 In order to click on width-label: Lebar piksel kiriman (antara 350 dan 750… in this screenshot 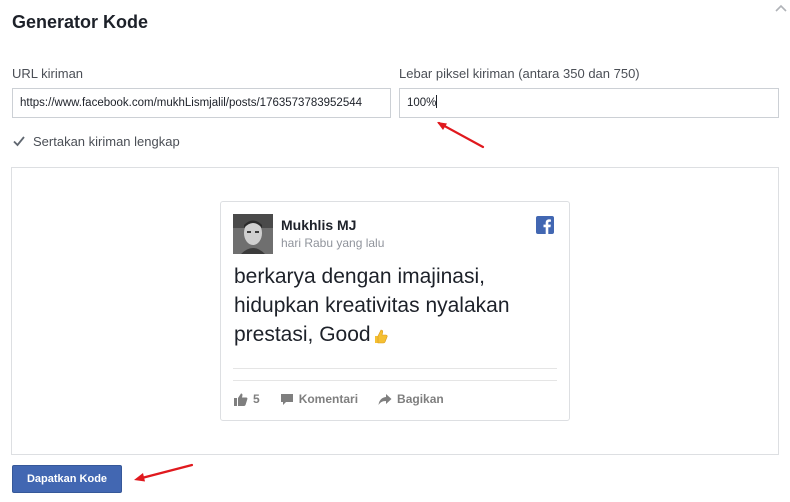, I will do `click(519, 73)`.